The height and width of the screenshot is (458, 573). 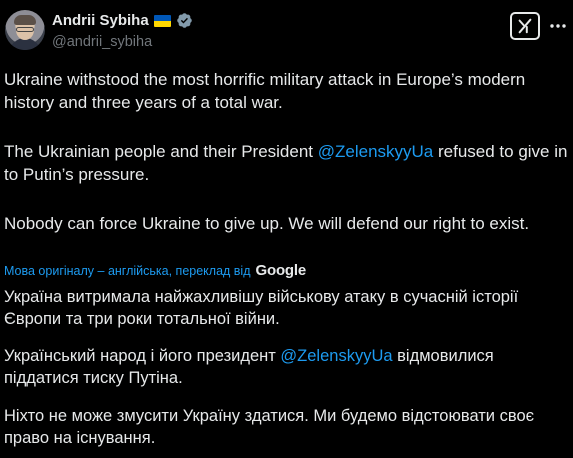 I want to click on verified-badge-icon, so click(x=184, y=20).